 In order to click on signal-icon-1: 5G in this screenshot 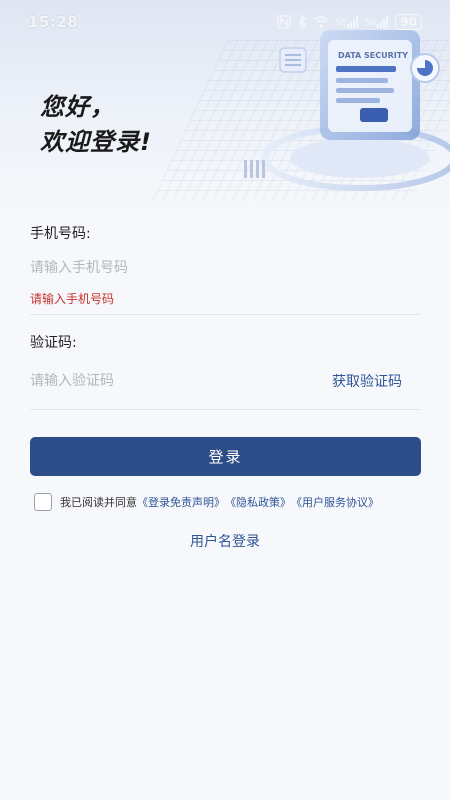, I will do `click(347, 22)`.